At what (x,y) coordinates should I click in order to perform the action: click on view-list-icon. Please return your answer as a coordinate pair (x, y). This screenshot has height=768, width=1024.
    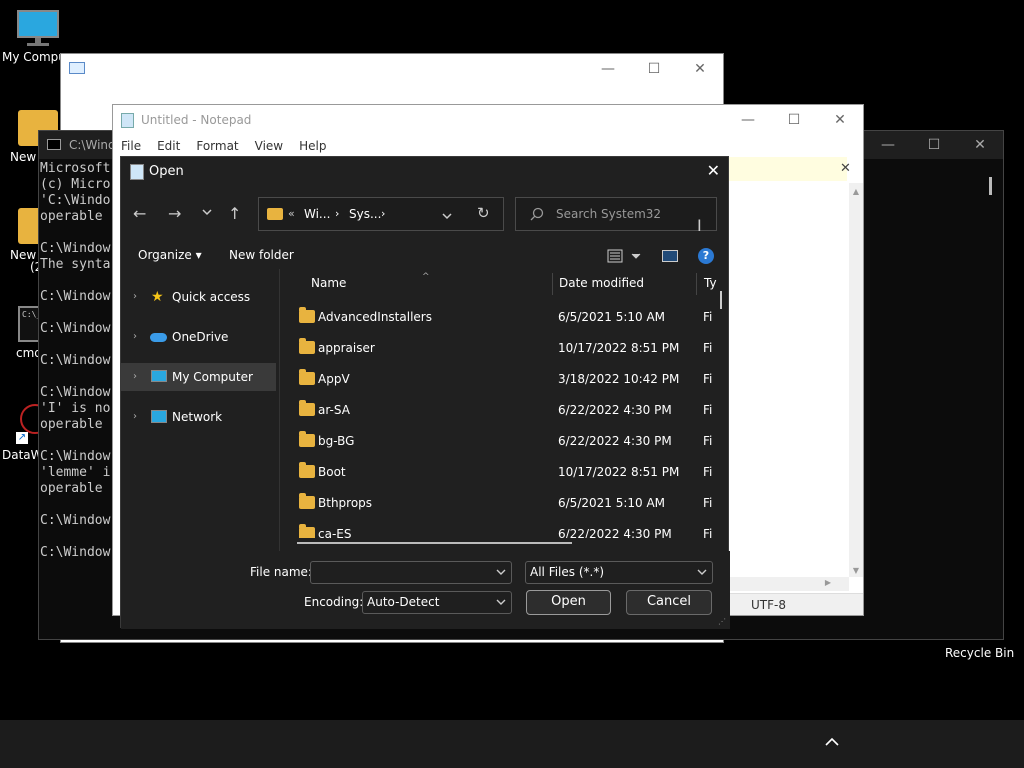
    Looking at the image, I should click on (624, 257).